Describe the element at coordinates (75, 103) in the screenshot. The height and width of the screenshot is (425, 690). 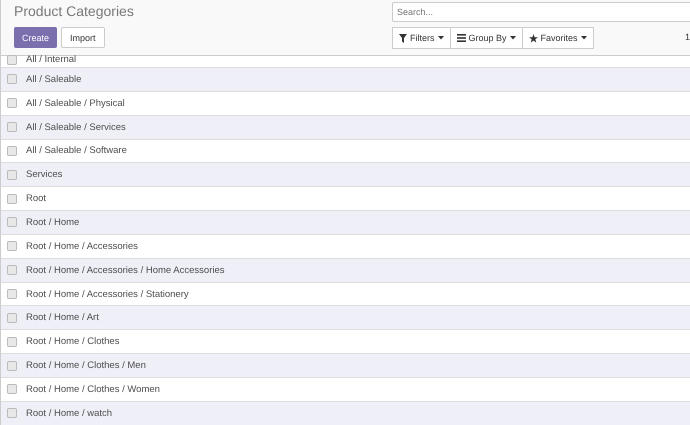
I see `category-name: All / Saleable / Physical` at that location.